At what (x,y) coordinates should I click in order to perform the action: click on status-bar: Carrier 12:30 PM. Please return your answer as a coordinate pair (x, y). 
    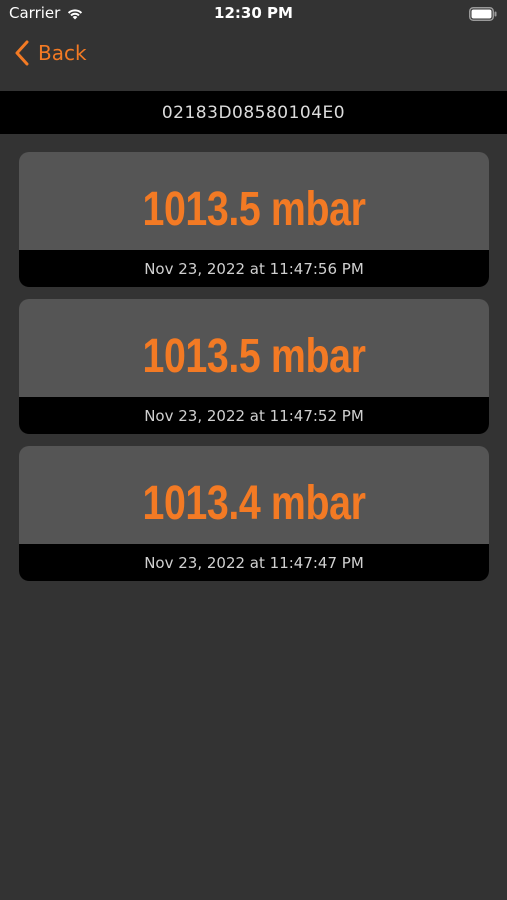
    Looking at the image, I should click on (253, 14).